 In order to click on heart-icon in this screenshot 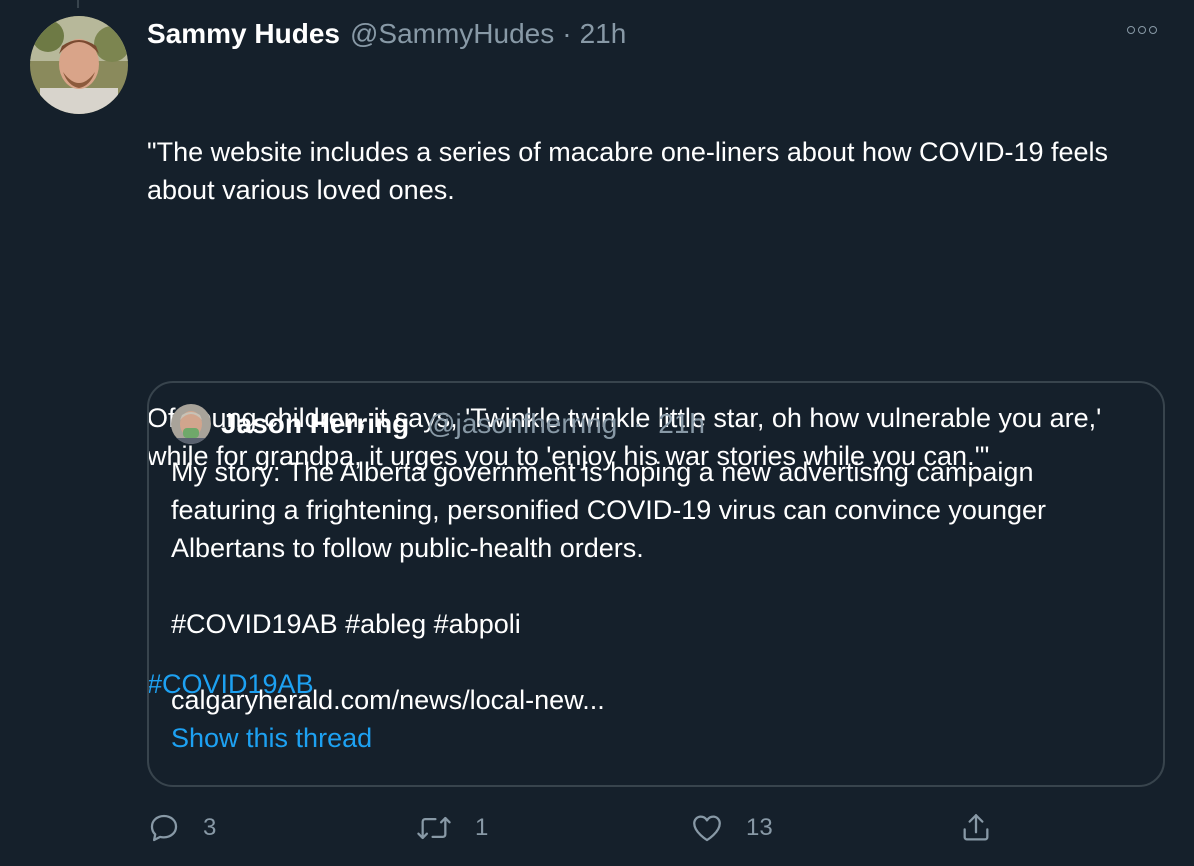, I will do `click(707, 828)`.